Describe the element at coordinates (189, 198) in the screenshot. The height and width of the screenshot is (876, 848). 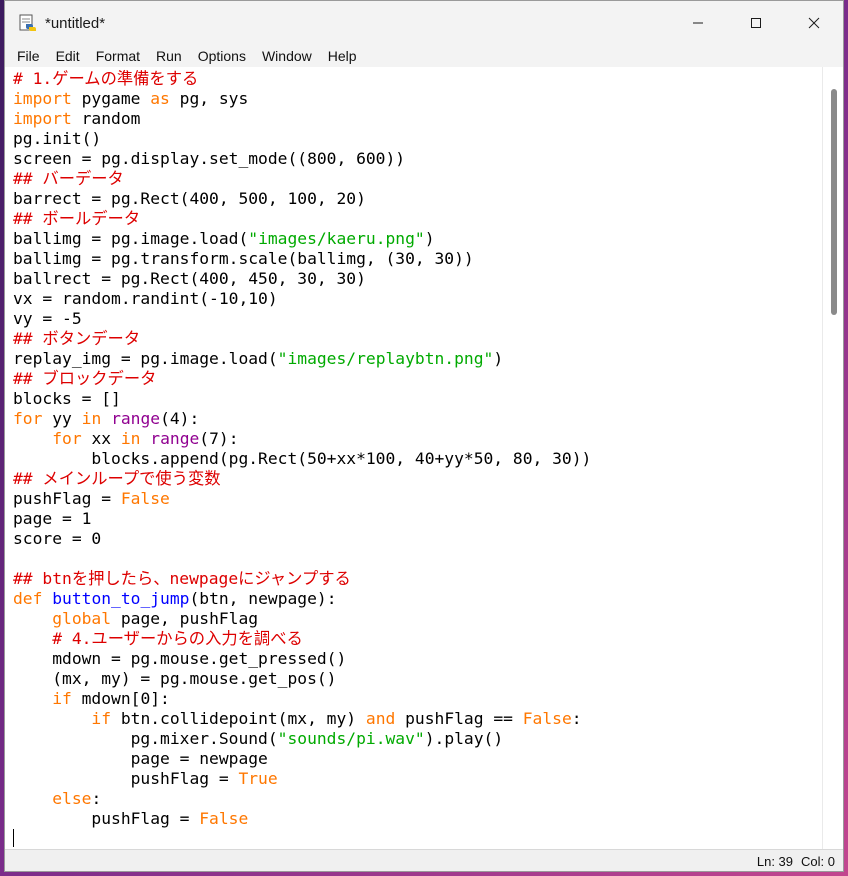
I see `code-token: barrect = pg.Rect(400, 500, 100, 20)` at that location.